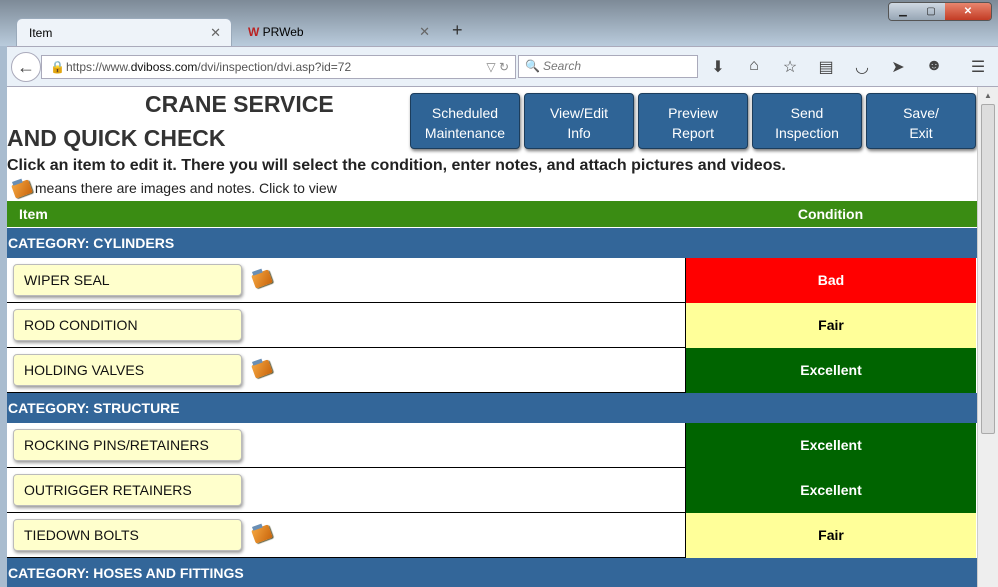 This screenshot has width=998, height=587. Describe the element at coordinates (127, 325) in the screenshot. I see `item-button: ROD CONDITION` at that location.